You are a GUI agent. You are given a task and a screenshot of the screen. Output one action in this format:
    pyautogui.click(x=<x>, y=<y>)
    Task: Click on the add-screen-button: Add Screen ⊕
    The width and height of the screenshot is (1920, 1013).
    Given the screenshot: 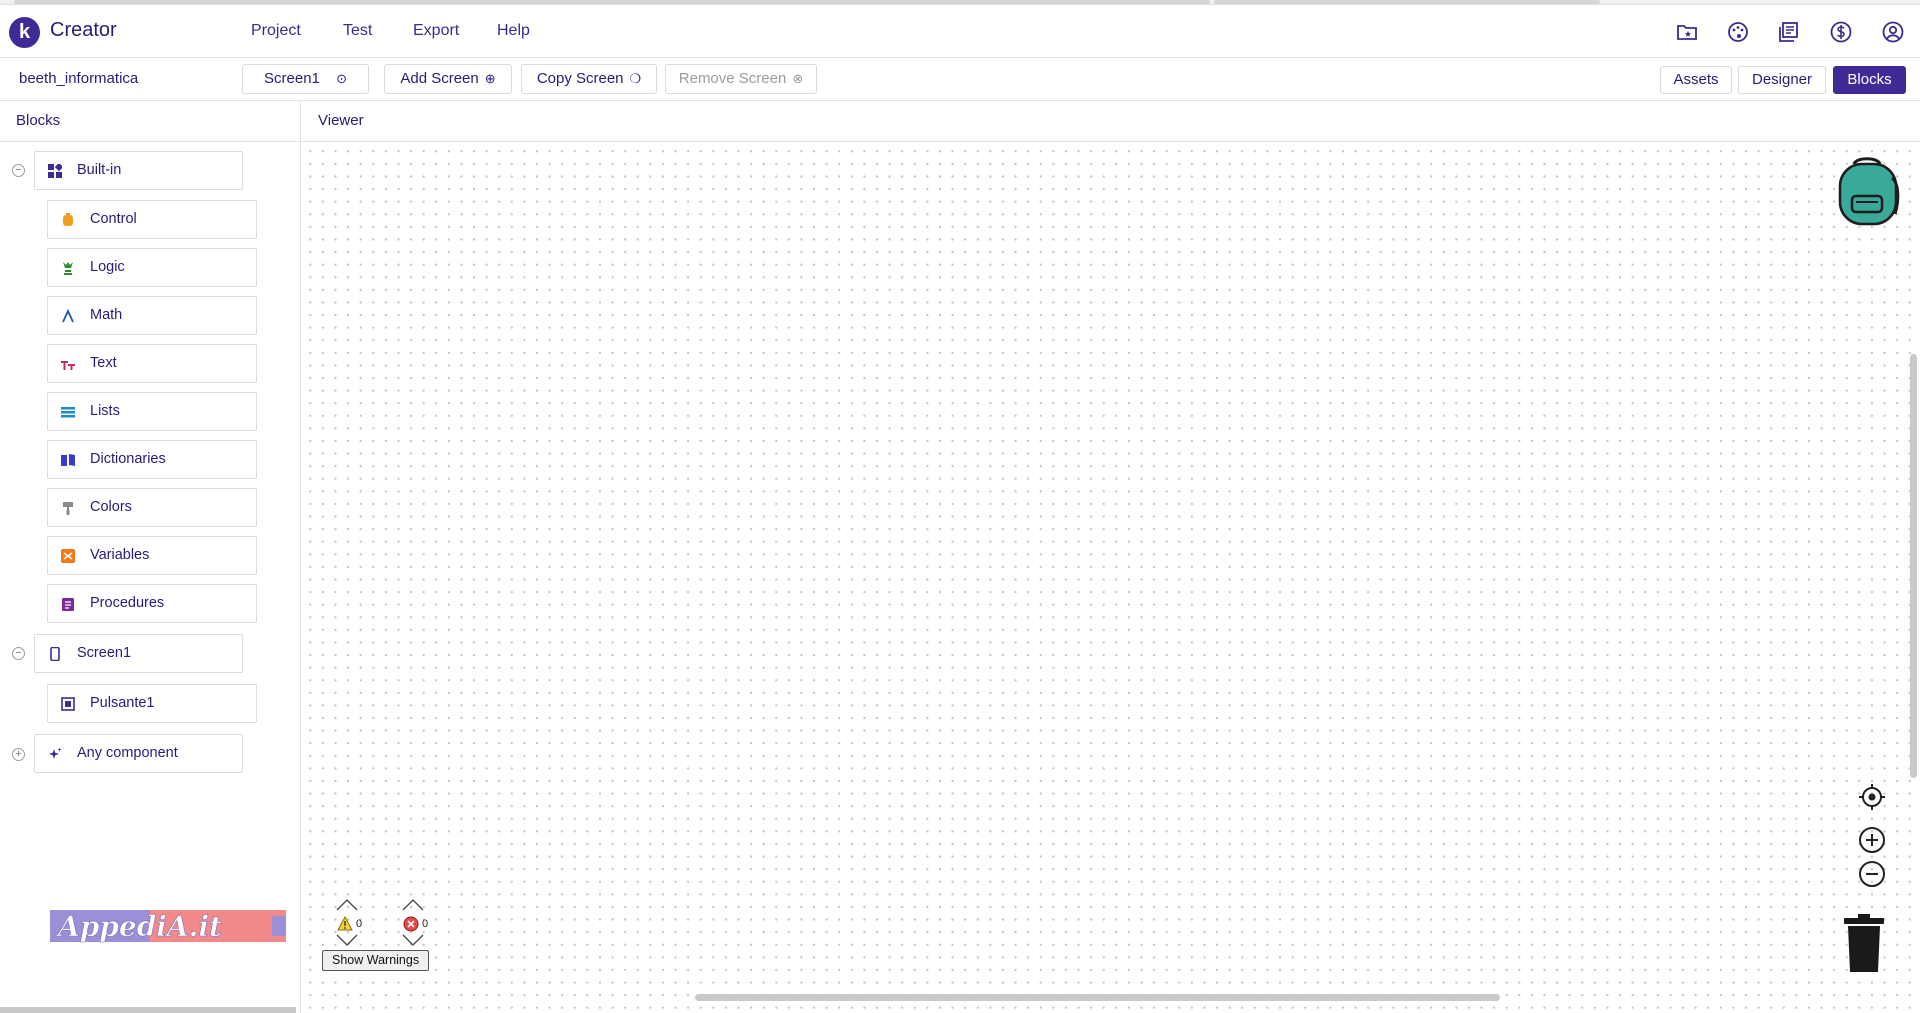 What is the action you would take?
    pyautogui.click(x=448, y=79)
    